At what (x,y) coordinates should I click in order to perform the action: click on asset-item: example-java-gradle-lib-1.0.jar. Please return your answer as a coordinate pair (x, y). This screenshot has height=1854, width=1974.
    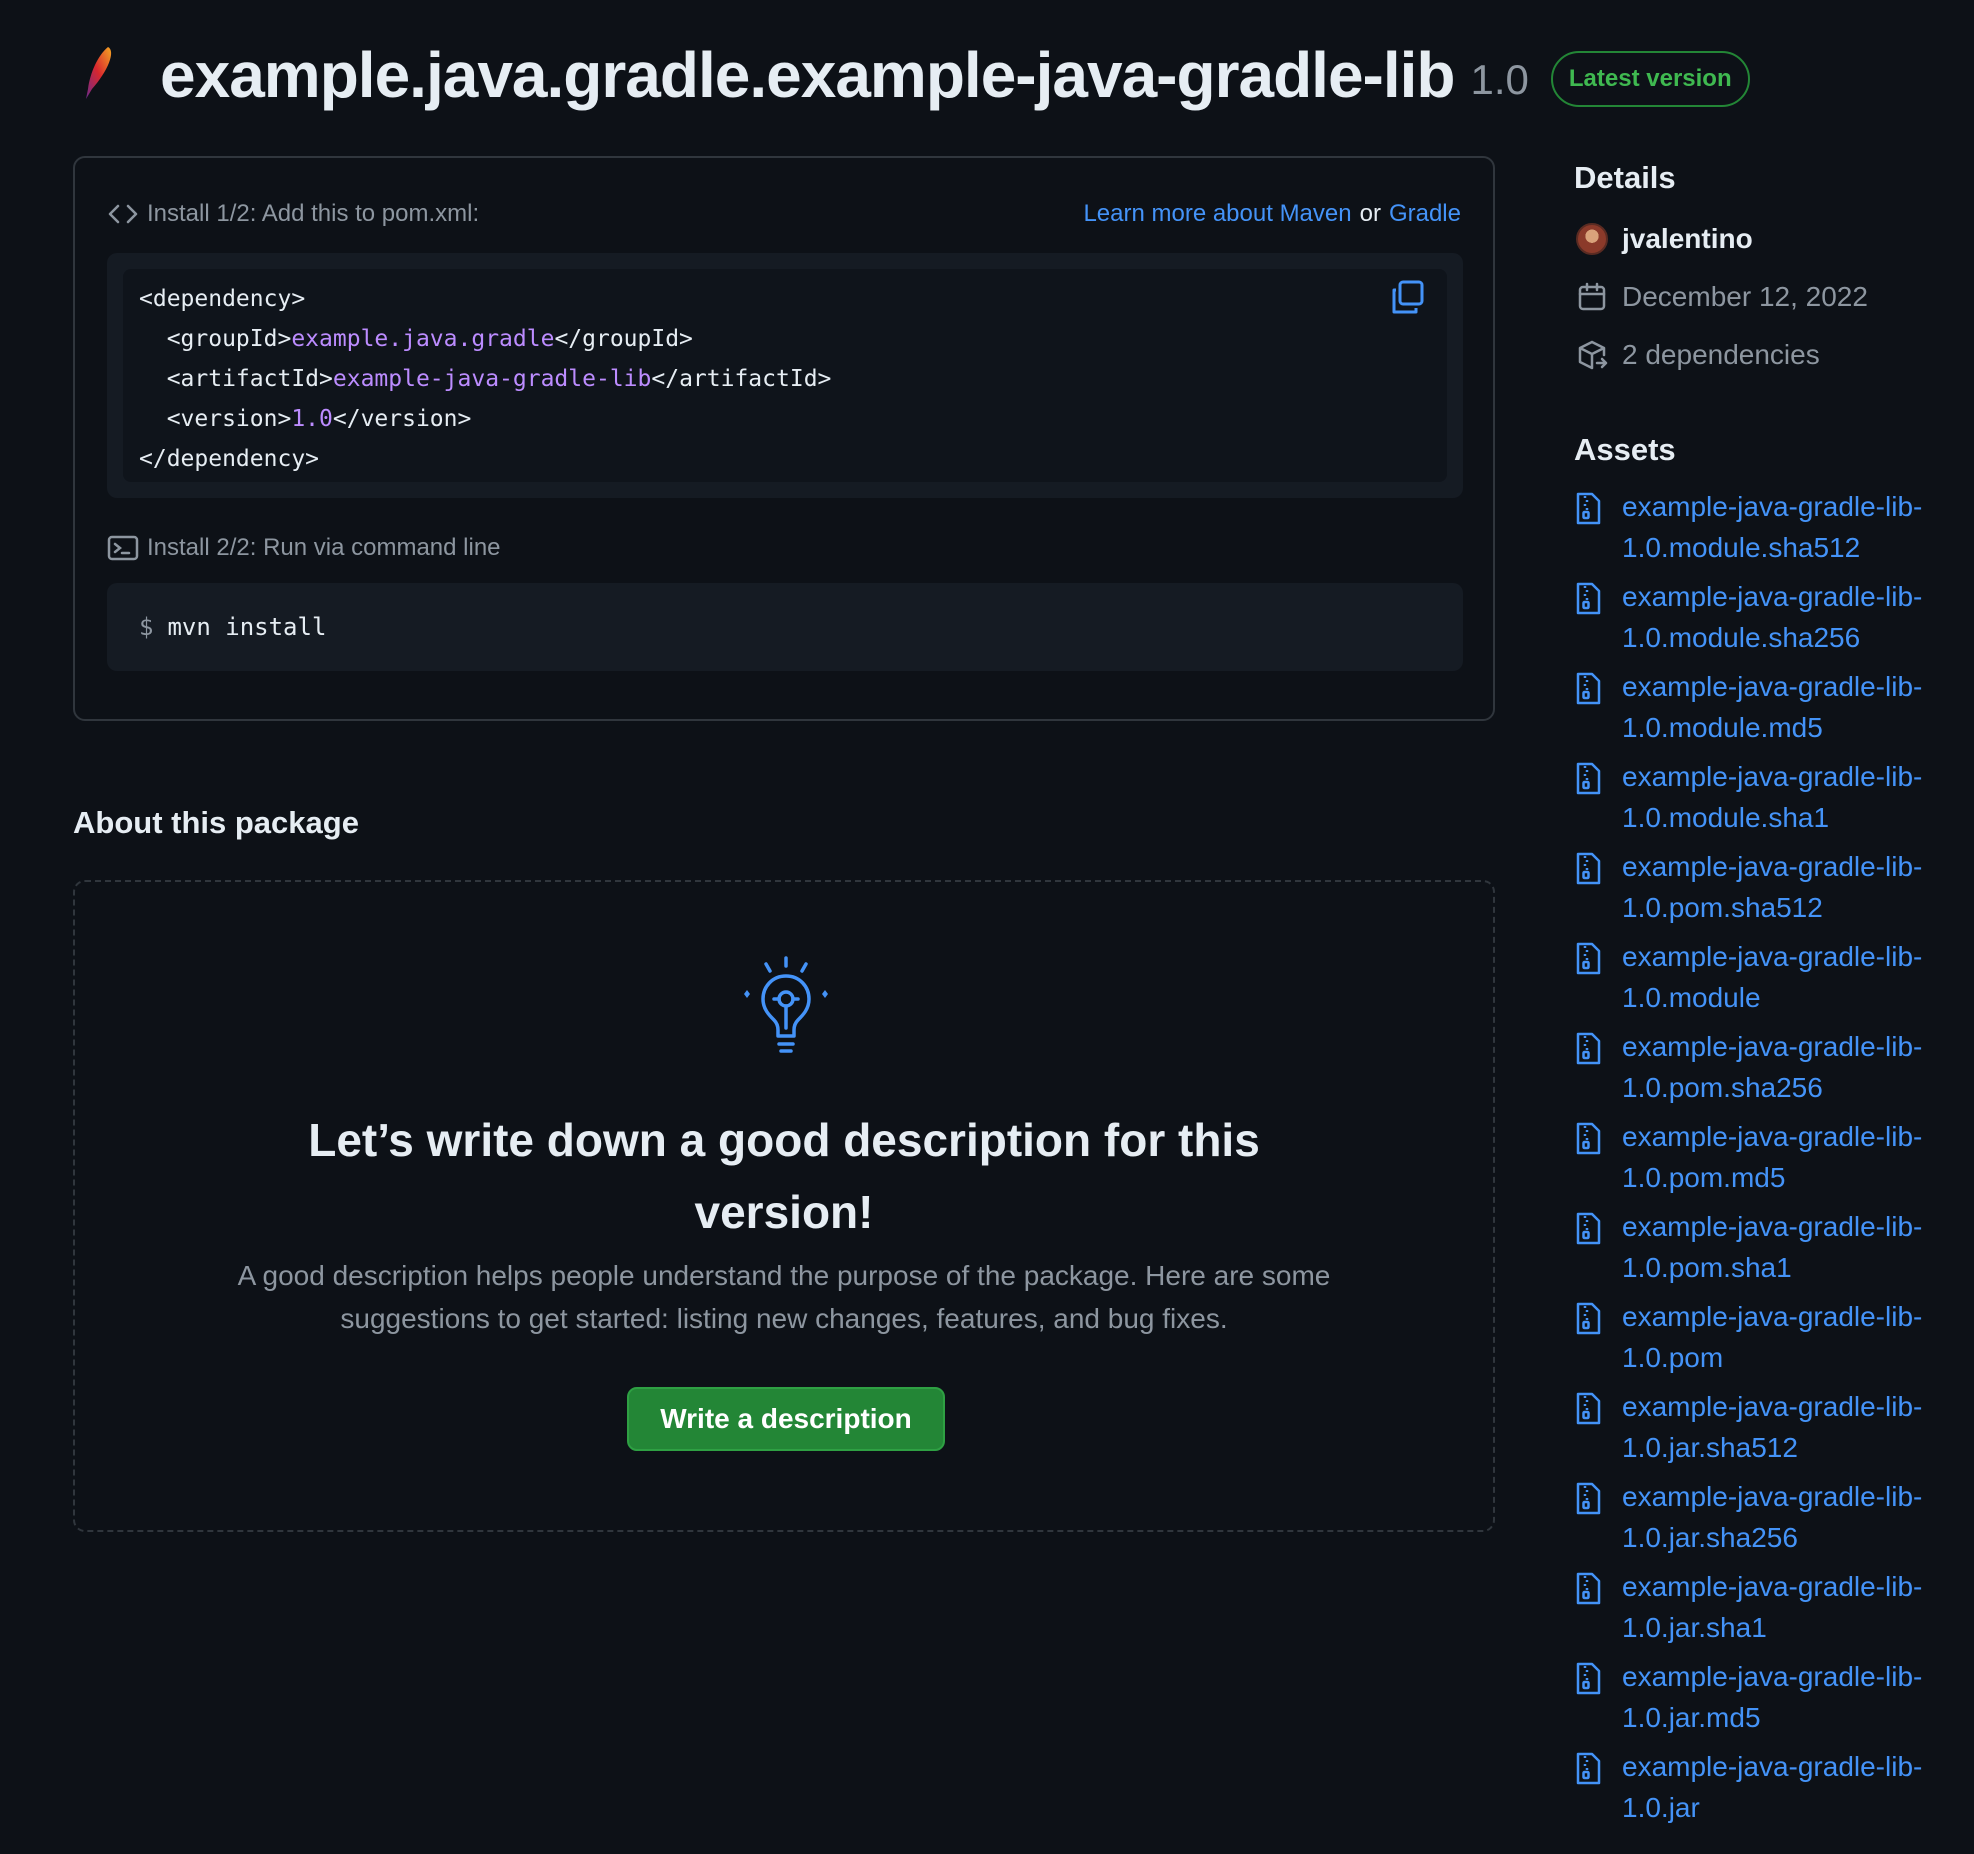
    Looking at the image, I should click on (1774, 1787).